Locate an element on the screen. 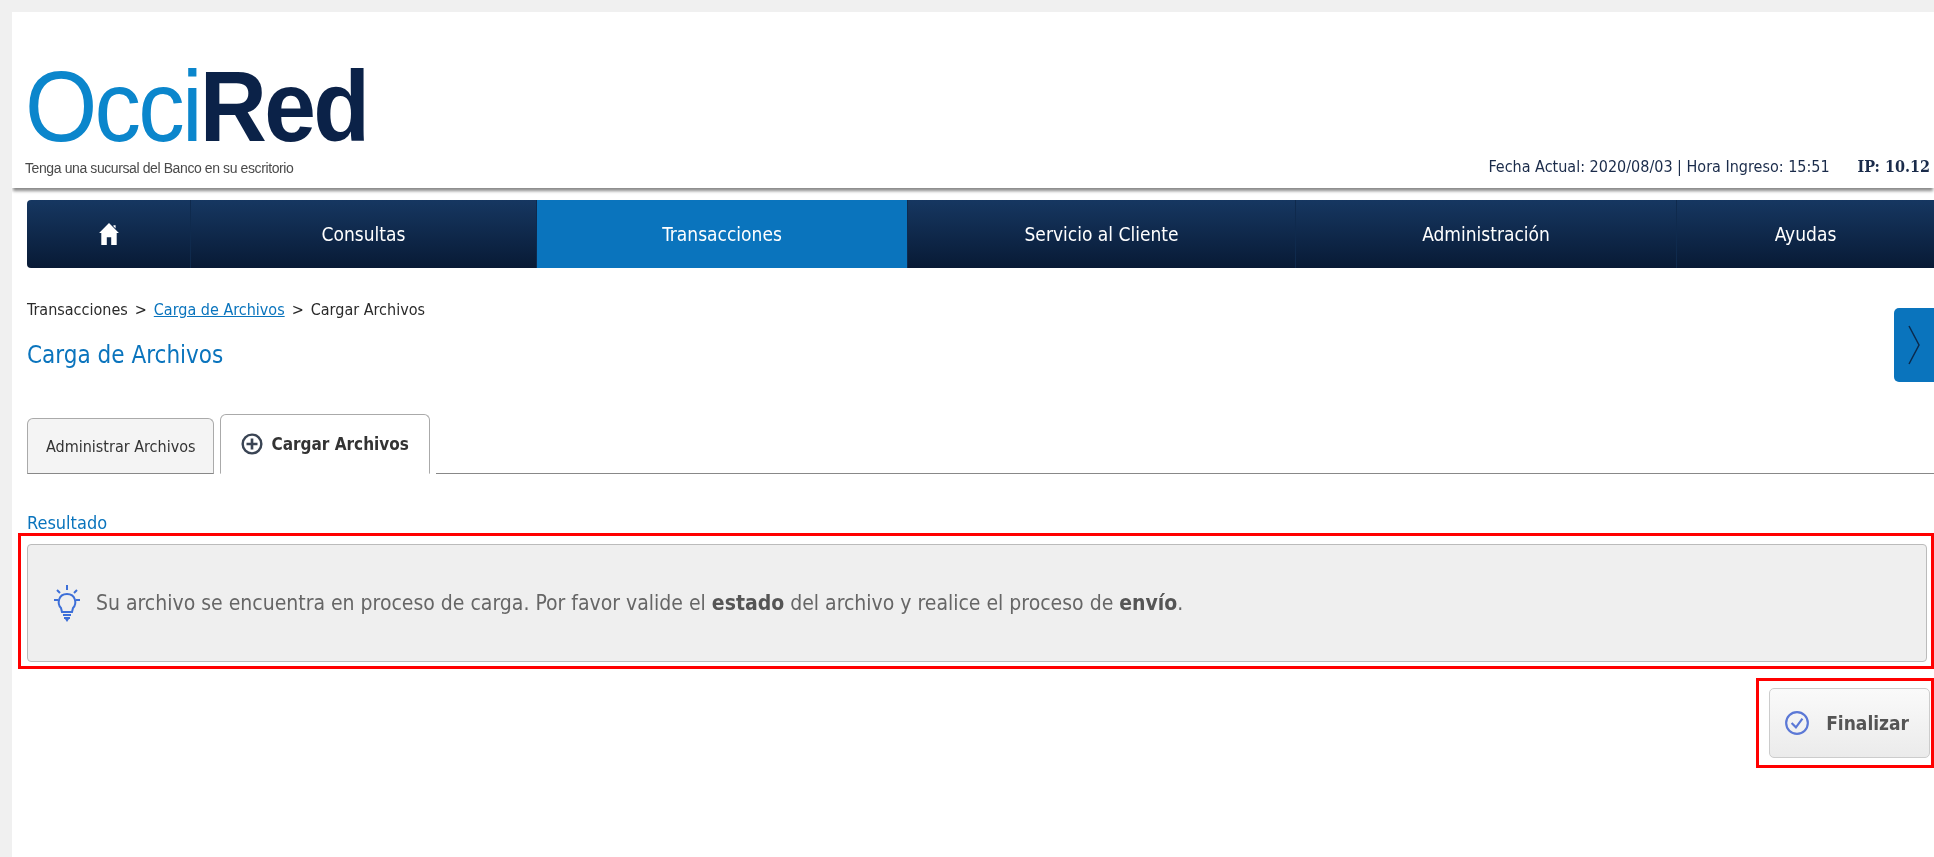 This screenshot has height=857, width=1934. tab: Administrar Archivos is located at coordinates (121, 446).